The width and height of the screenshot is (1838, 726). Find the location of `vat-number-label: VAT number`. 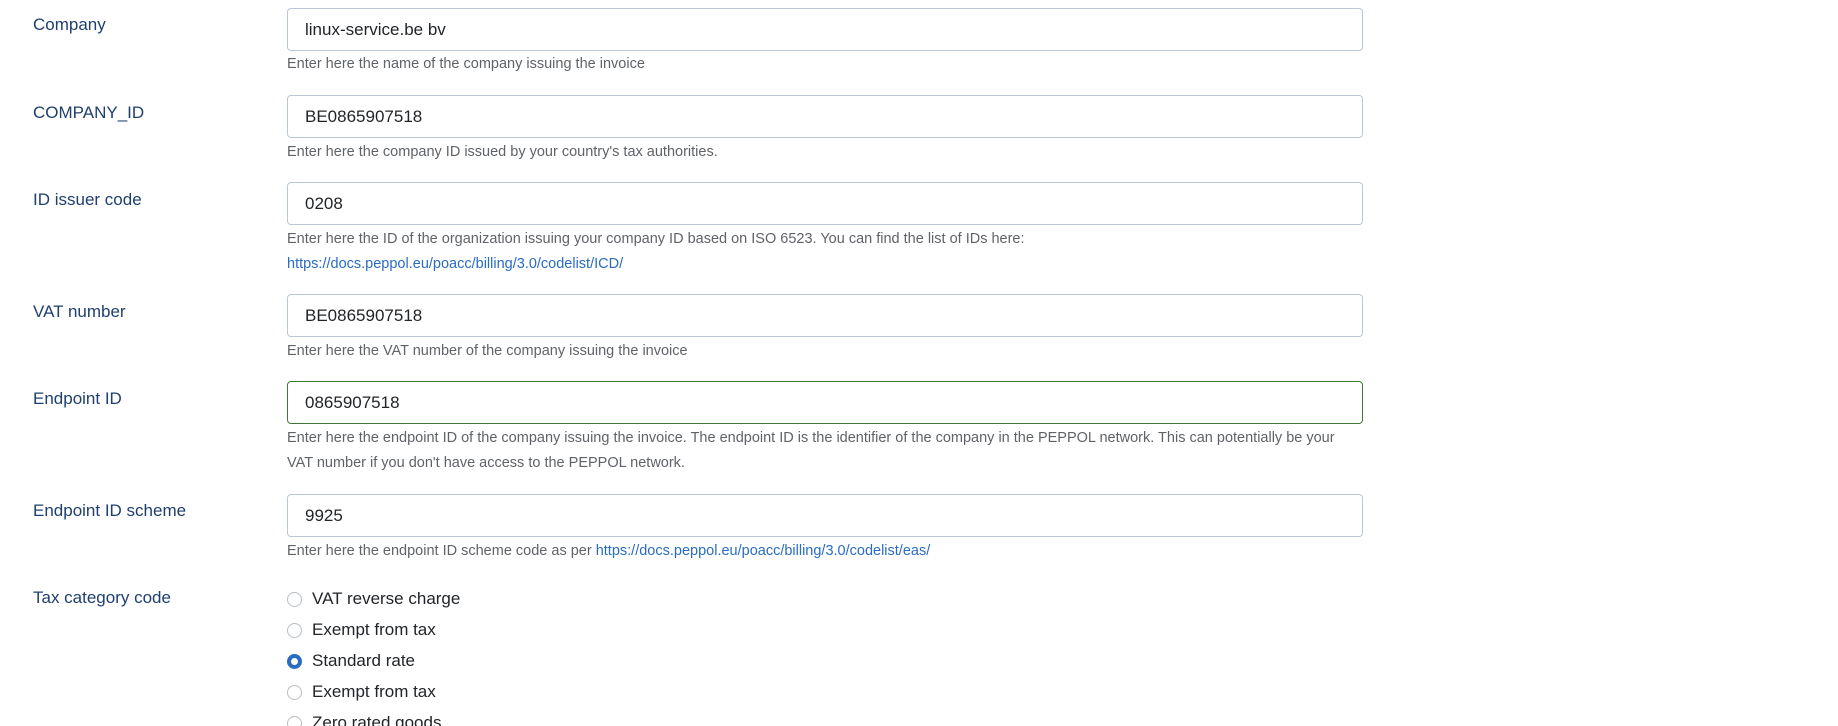

vat-number-label: VAT number is located at coordinates (79, 311).